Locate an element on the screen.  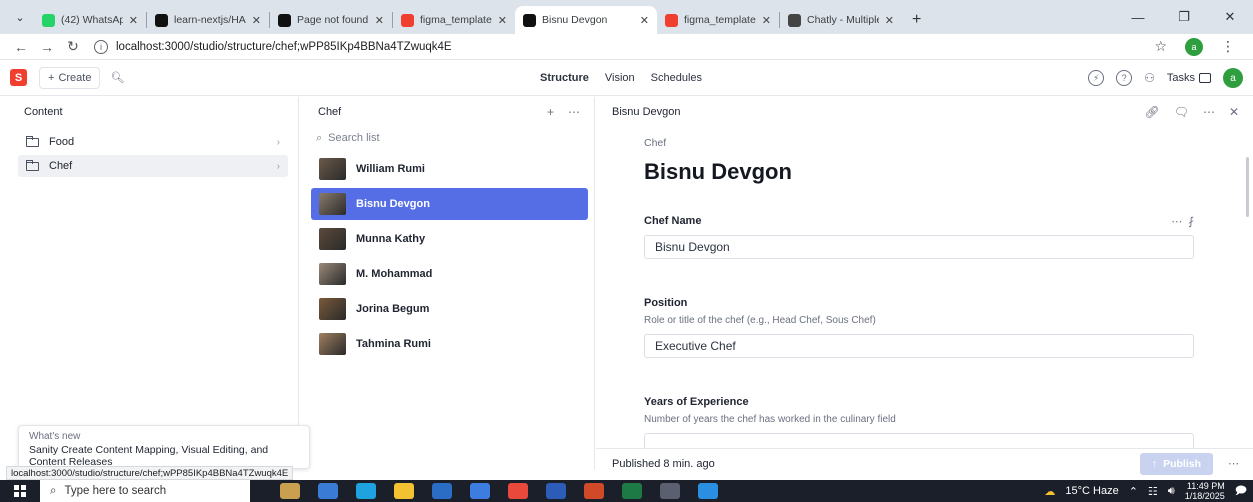
network-icon: ☷ is located at coordinates (1153, 491).